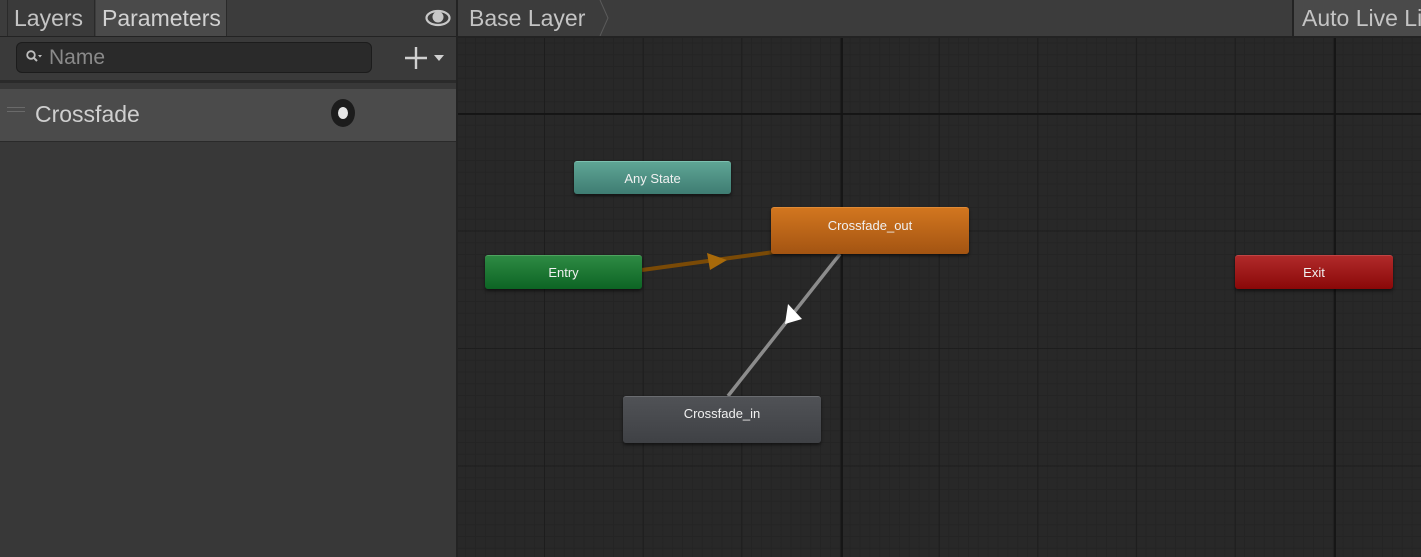 This screenshot has width=1421, height=557. Describe the element at coordinates (161, 18) in the screenshot. I see `tab-parameters: Parameters` at that location.